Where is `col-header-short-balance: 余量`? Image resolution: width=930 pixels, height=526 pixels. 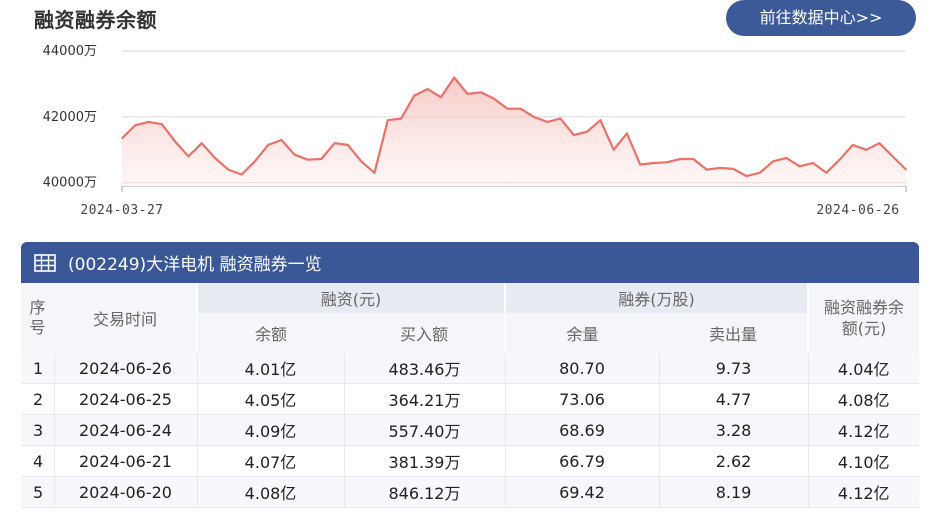
col-header-short-balance: 余量 is located at coordinates (581, 333).